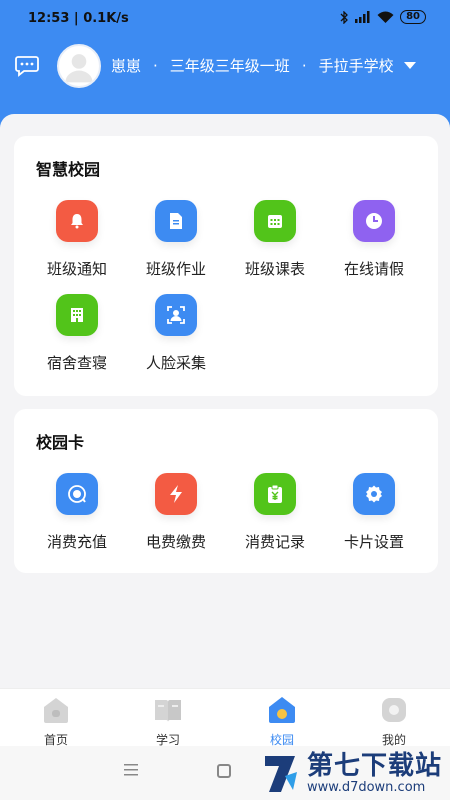  I want to click on menu-class-notice: 班级通知, so click(77, 239).